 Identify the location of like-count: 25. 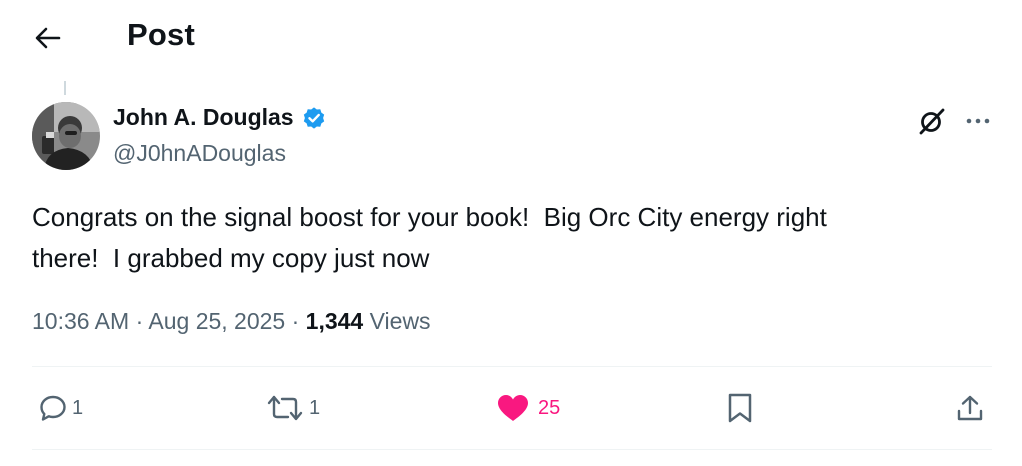
(549, 407).